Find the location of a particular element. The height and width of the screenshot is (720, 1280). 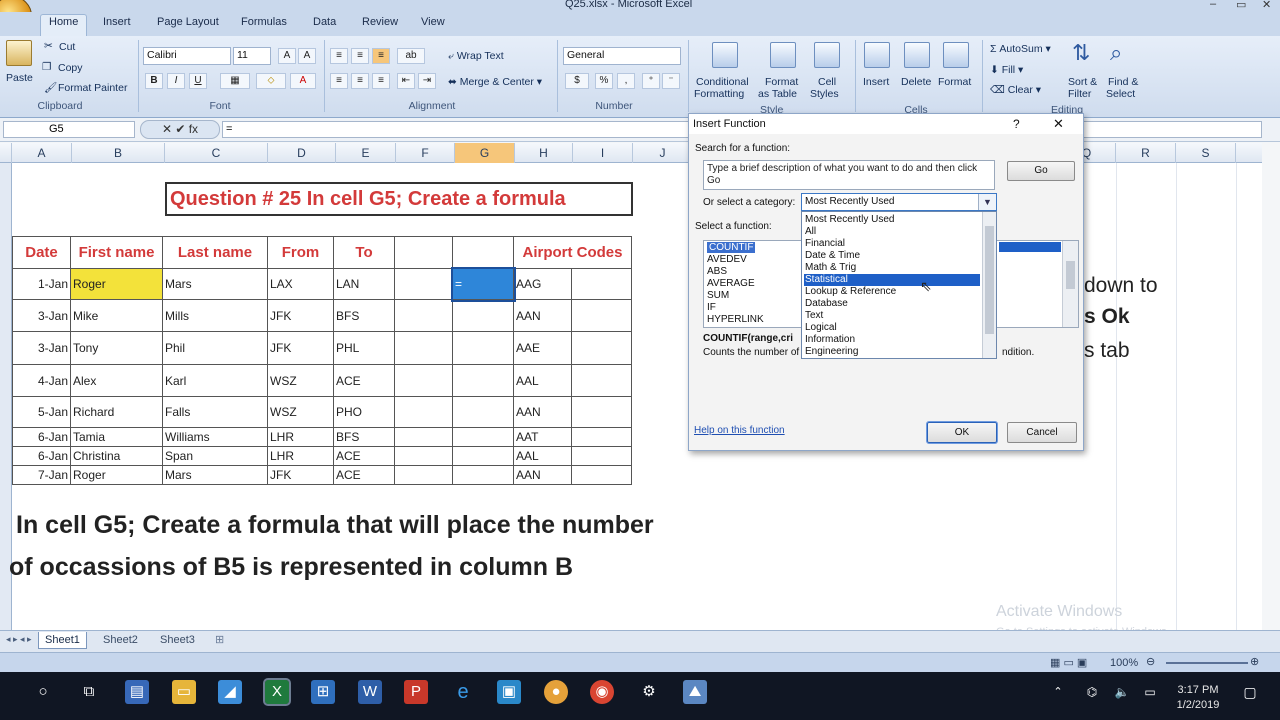

align-left-icon: ≡ is located at coordinates (339, 81).